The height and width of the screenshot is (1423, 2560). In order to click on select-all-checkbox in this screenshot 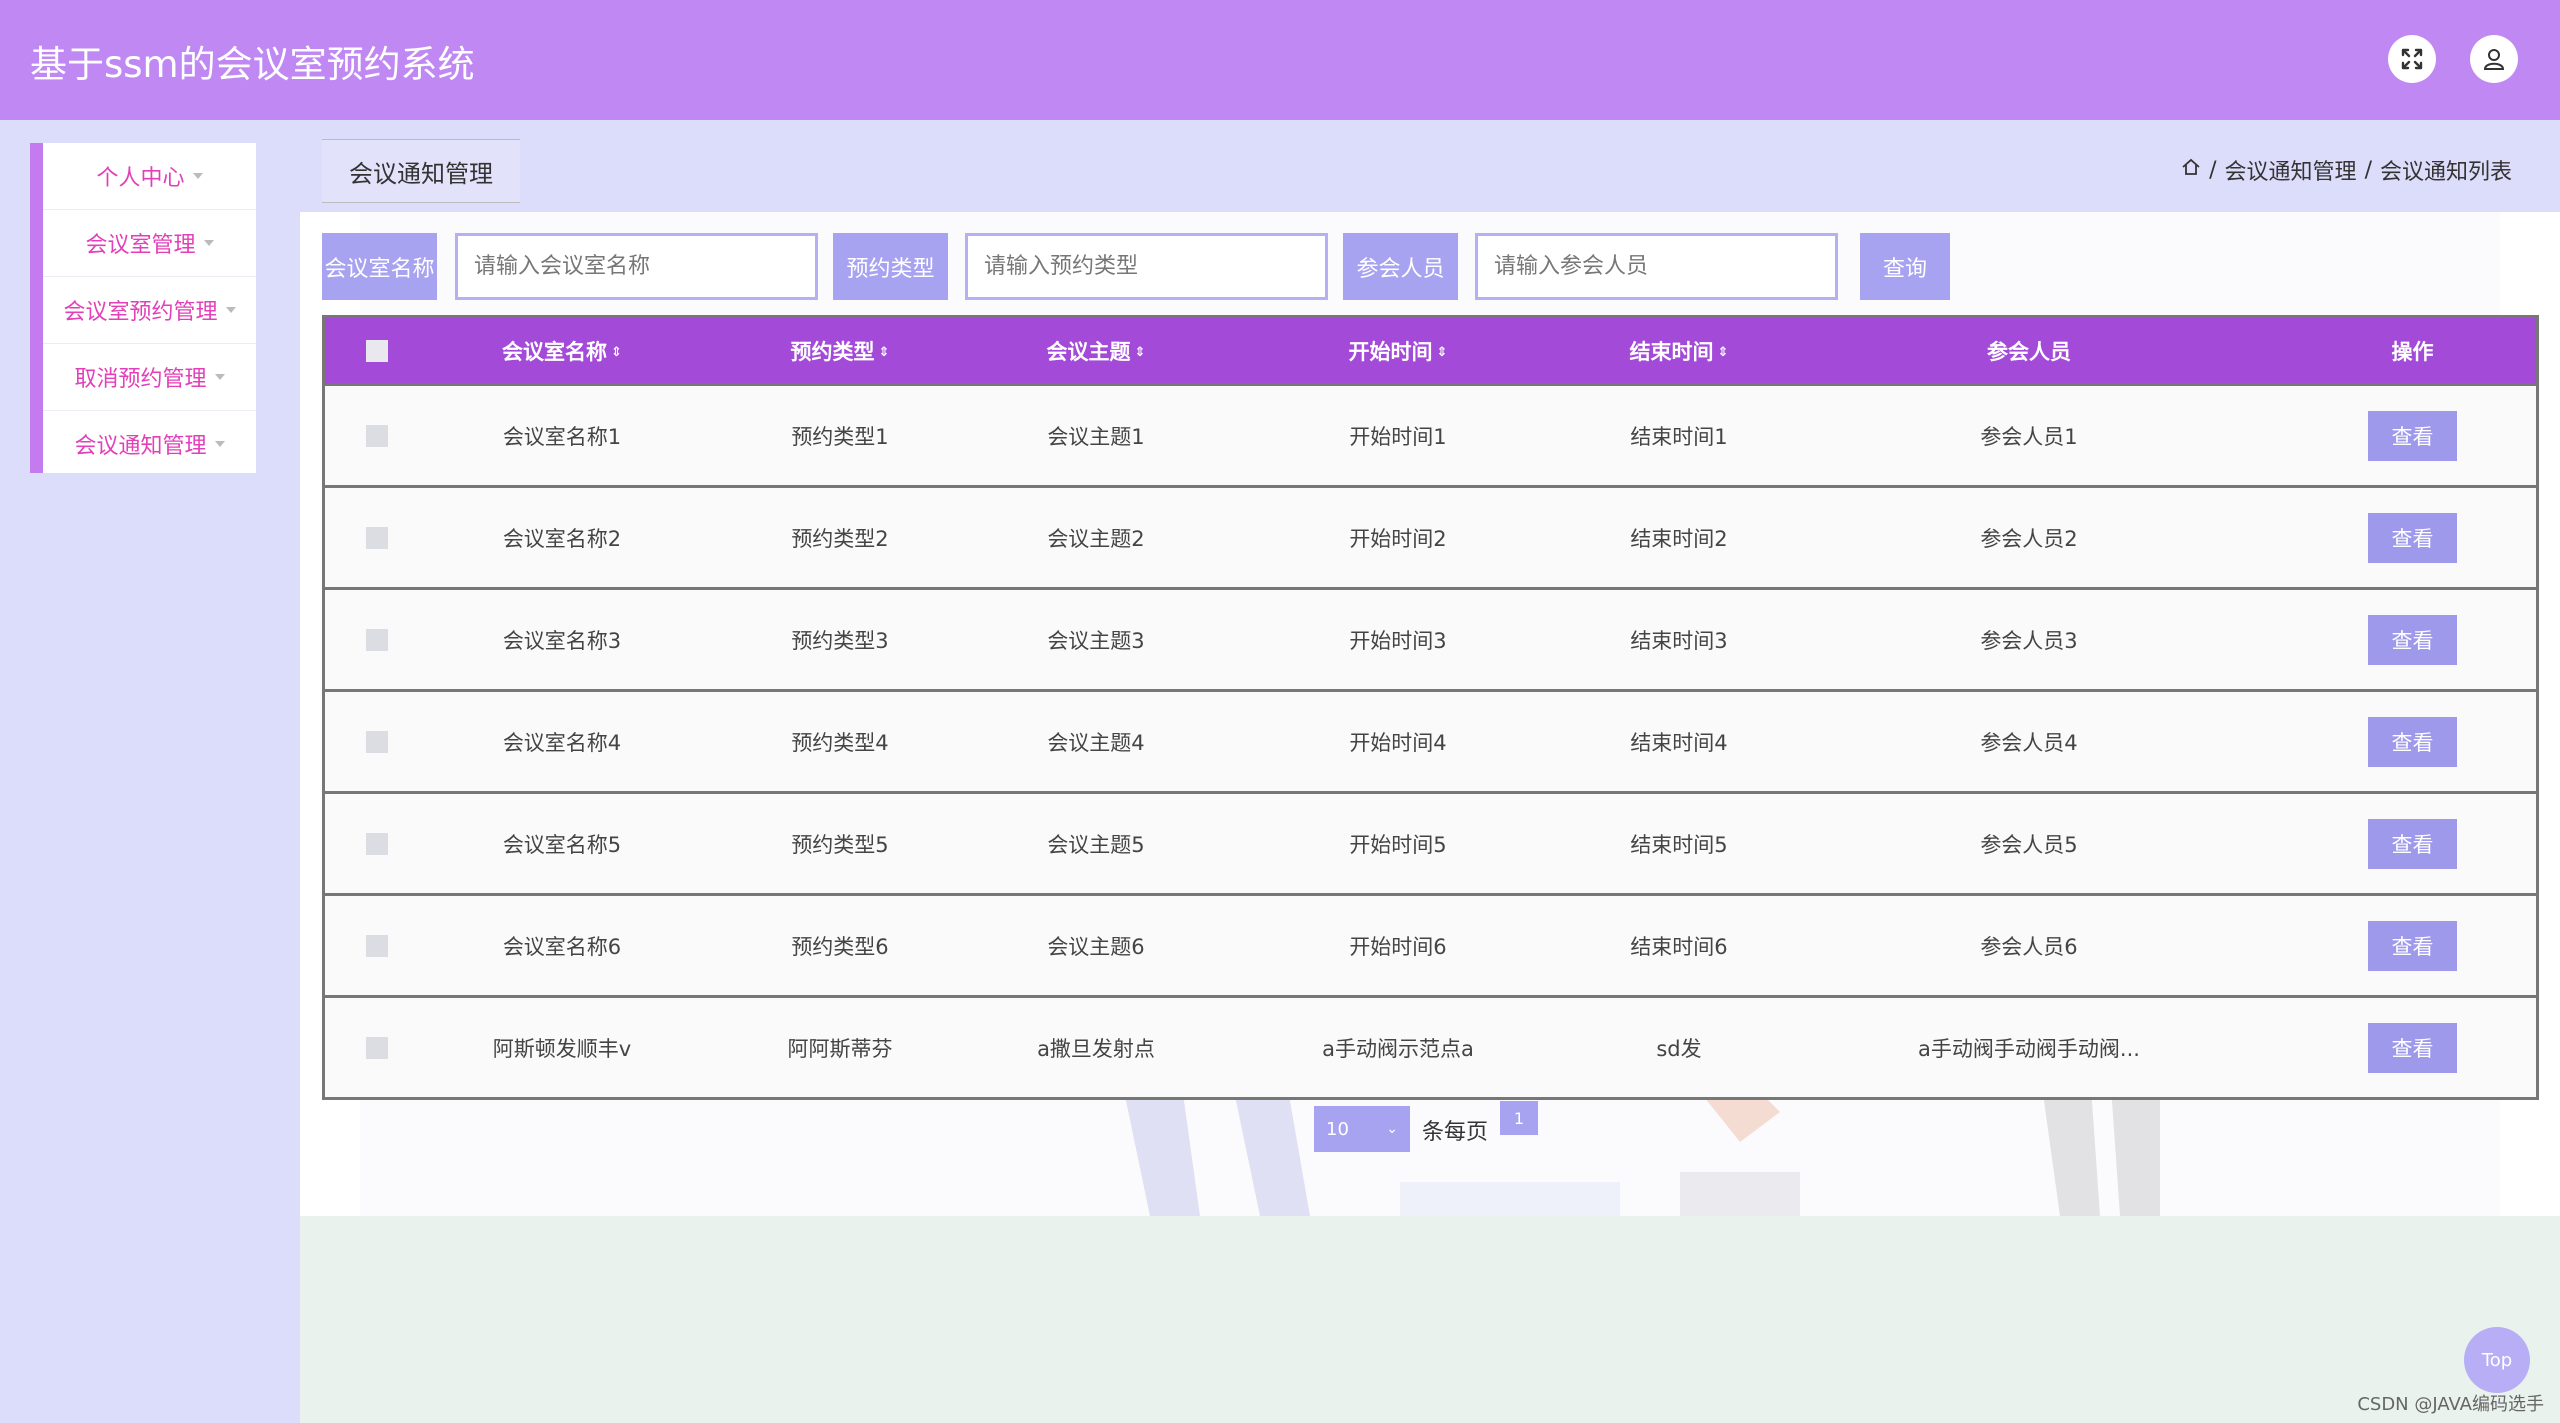, I will do `click(377, 350)`.